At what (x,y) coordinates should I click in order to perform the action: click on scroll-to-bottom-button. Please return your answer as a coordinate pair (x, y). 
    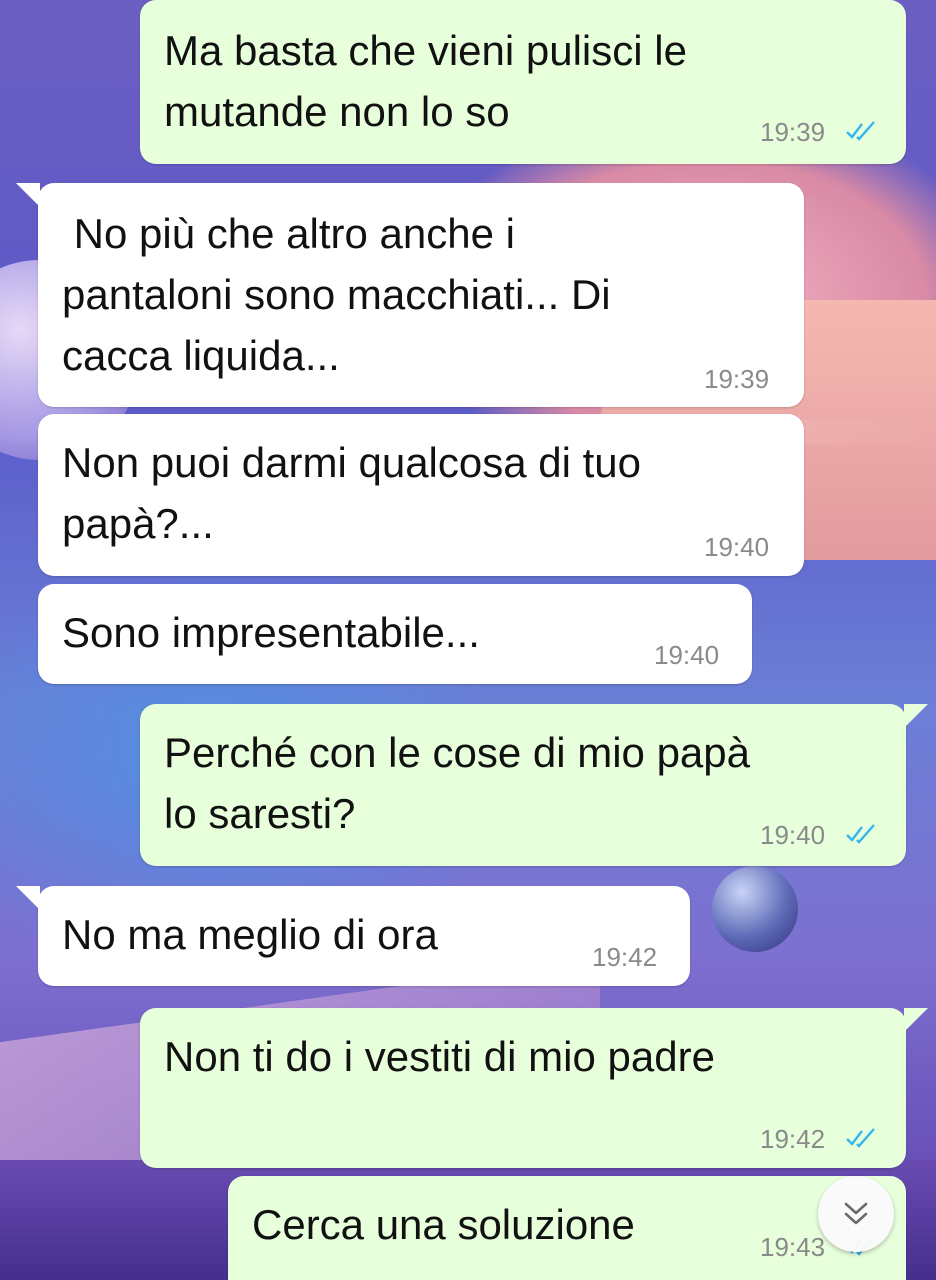
    Looking at the image, I should click on (856, 1214).